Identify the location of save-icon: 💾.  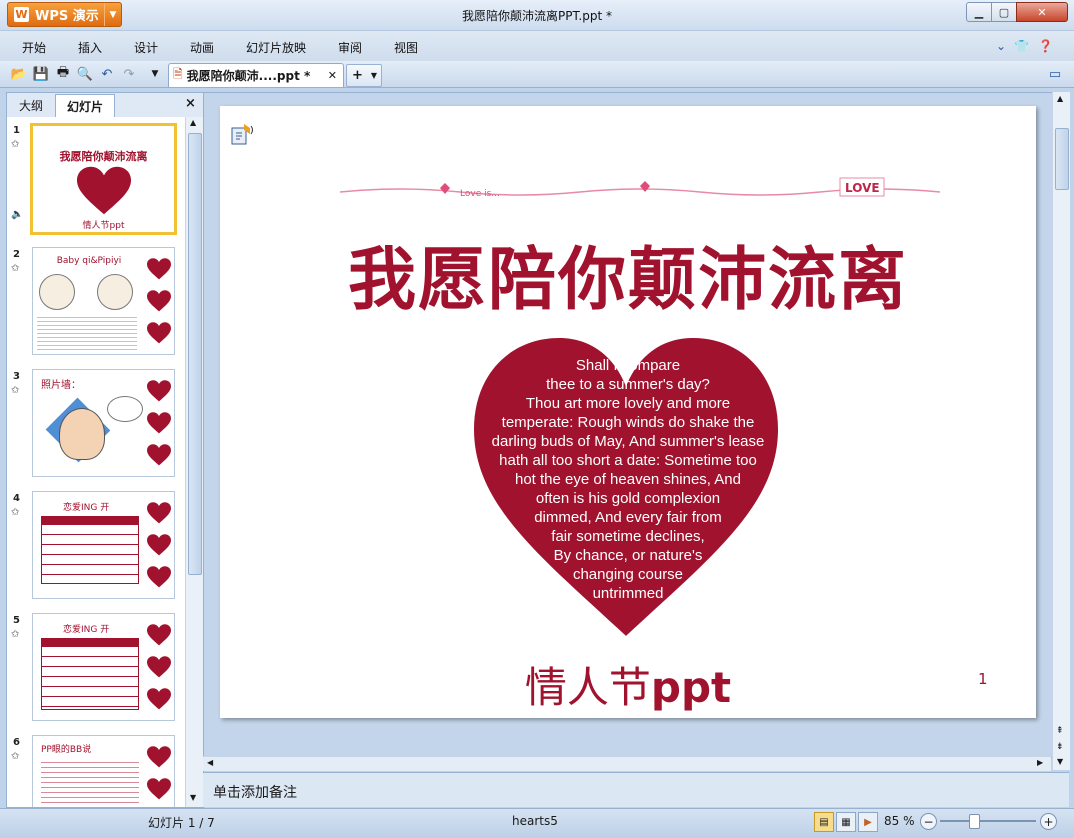
(41, 74).